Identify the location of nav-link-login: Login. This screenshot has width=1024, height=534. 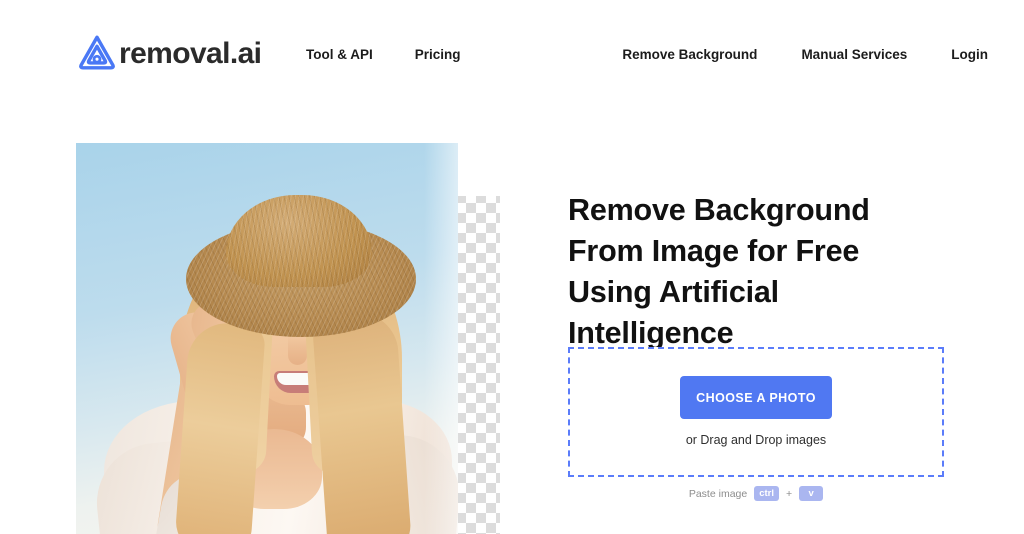
(969, 54).